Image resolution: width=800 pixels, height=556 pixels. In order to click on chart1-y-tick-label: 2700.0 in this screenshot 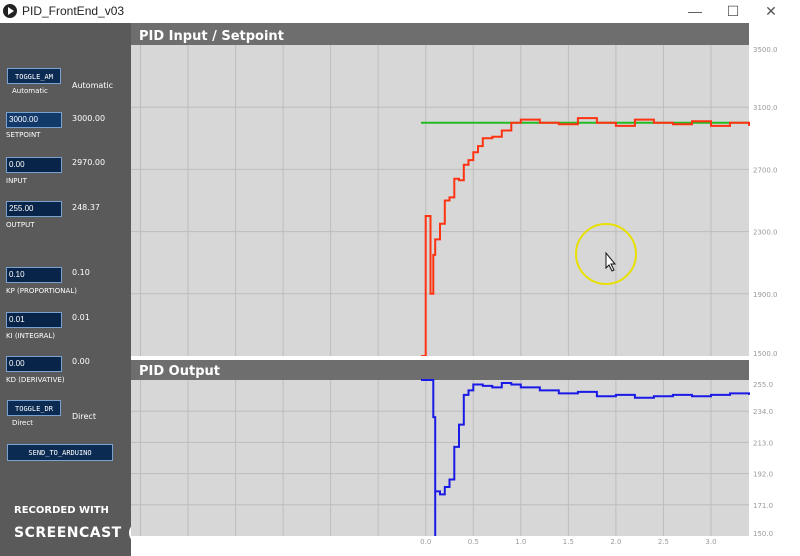, I will do `click(765, 170)`.